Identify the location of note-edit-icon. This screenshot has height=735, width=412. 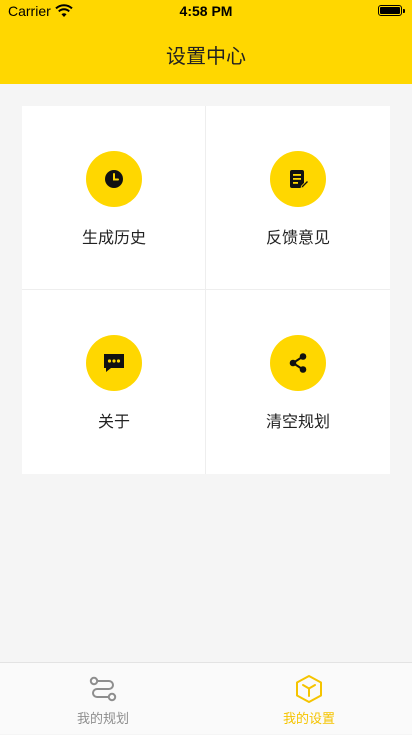
(298, 179).